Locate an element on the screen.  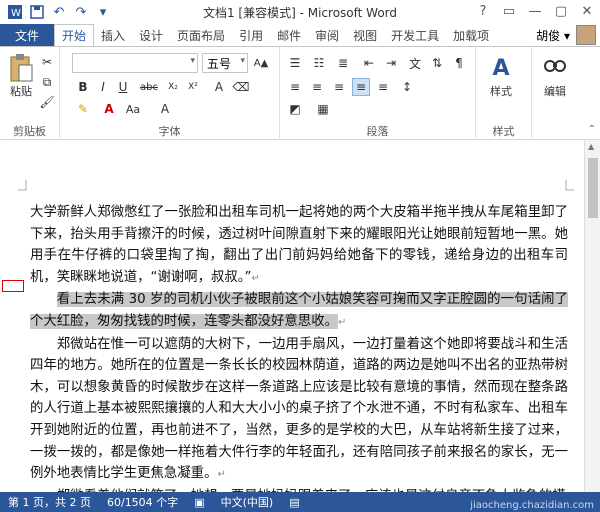
align-right-icon: ≡ is located at coordinates (339, 87).